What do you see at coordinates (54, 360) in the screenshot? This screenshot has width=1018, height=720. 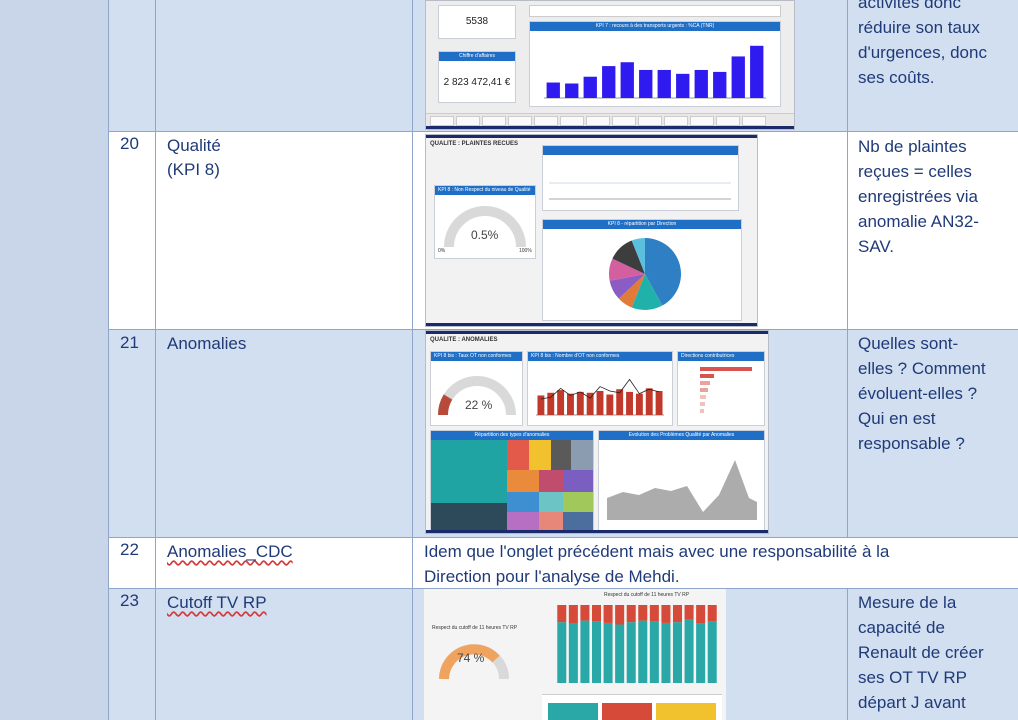 I see `page-margin` at bounding box center [54, 360].